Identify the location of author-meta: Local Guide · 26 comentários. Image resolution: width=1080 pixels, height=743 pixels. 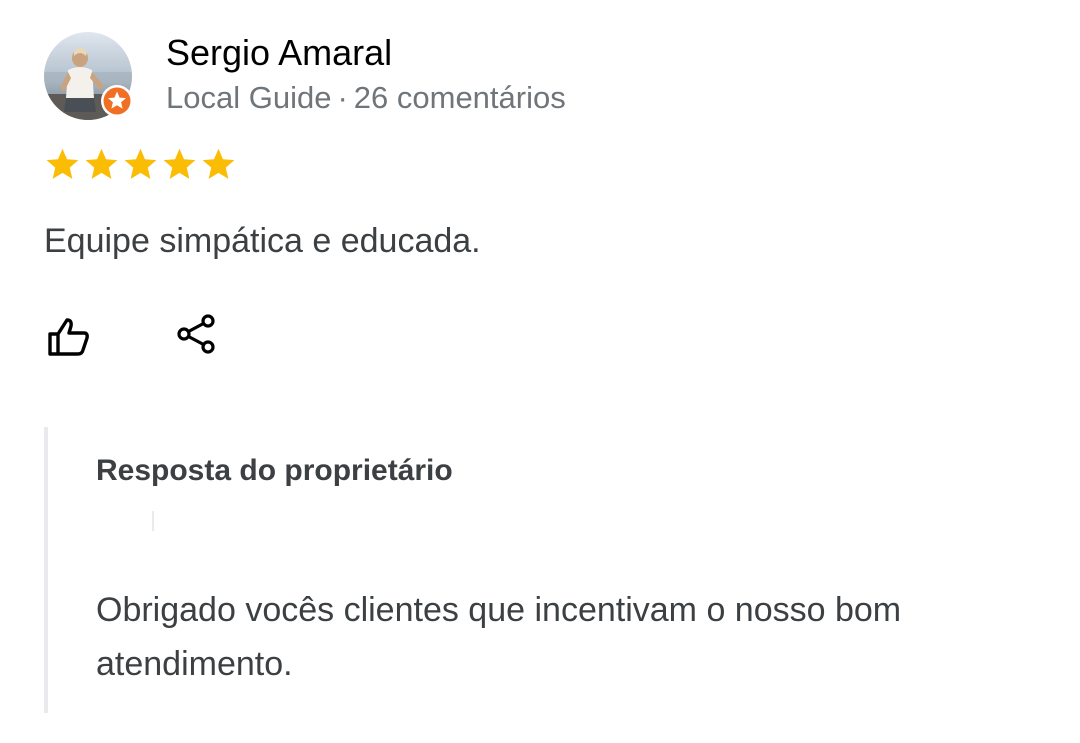
(366, 98).